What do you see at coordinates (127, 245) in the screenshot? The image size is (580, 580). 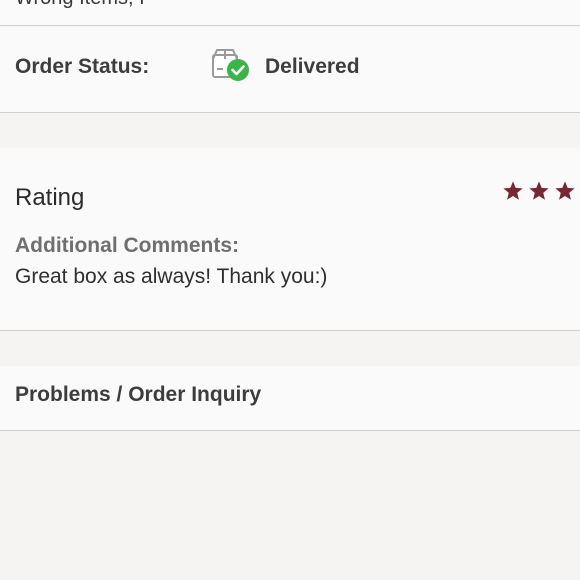 I see `additional-comments-label: Additional Comments:` at bounding box center [127, 245].